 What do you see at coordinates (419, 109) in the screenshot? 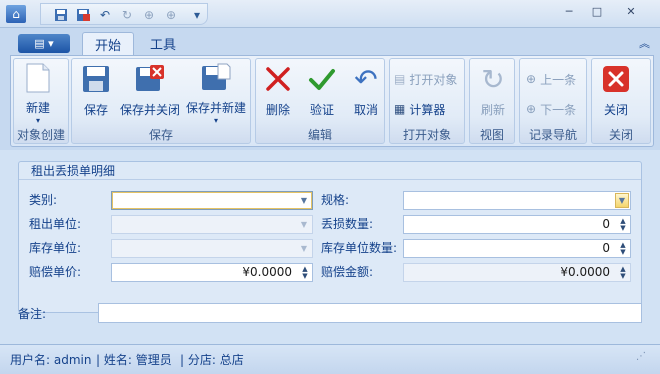
I see `calculator-button: ▦ 计算器` at bounding box center [419, 109].